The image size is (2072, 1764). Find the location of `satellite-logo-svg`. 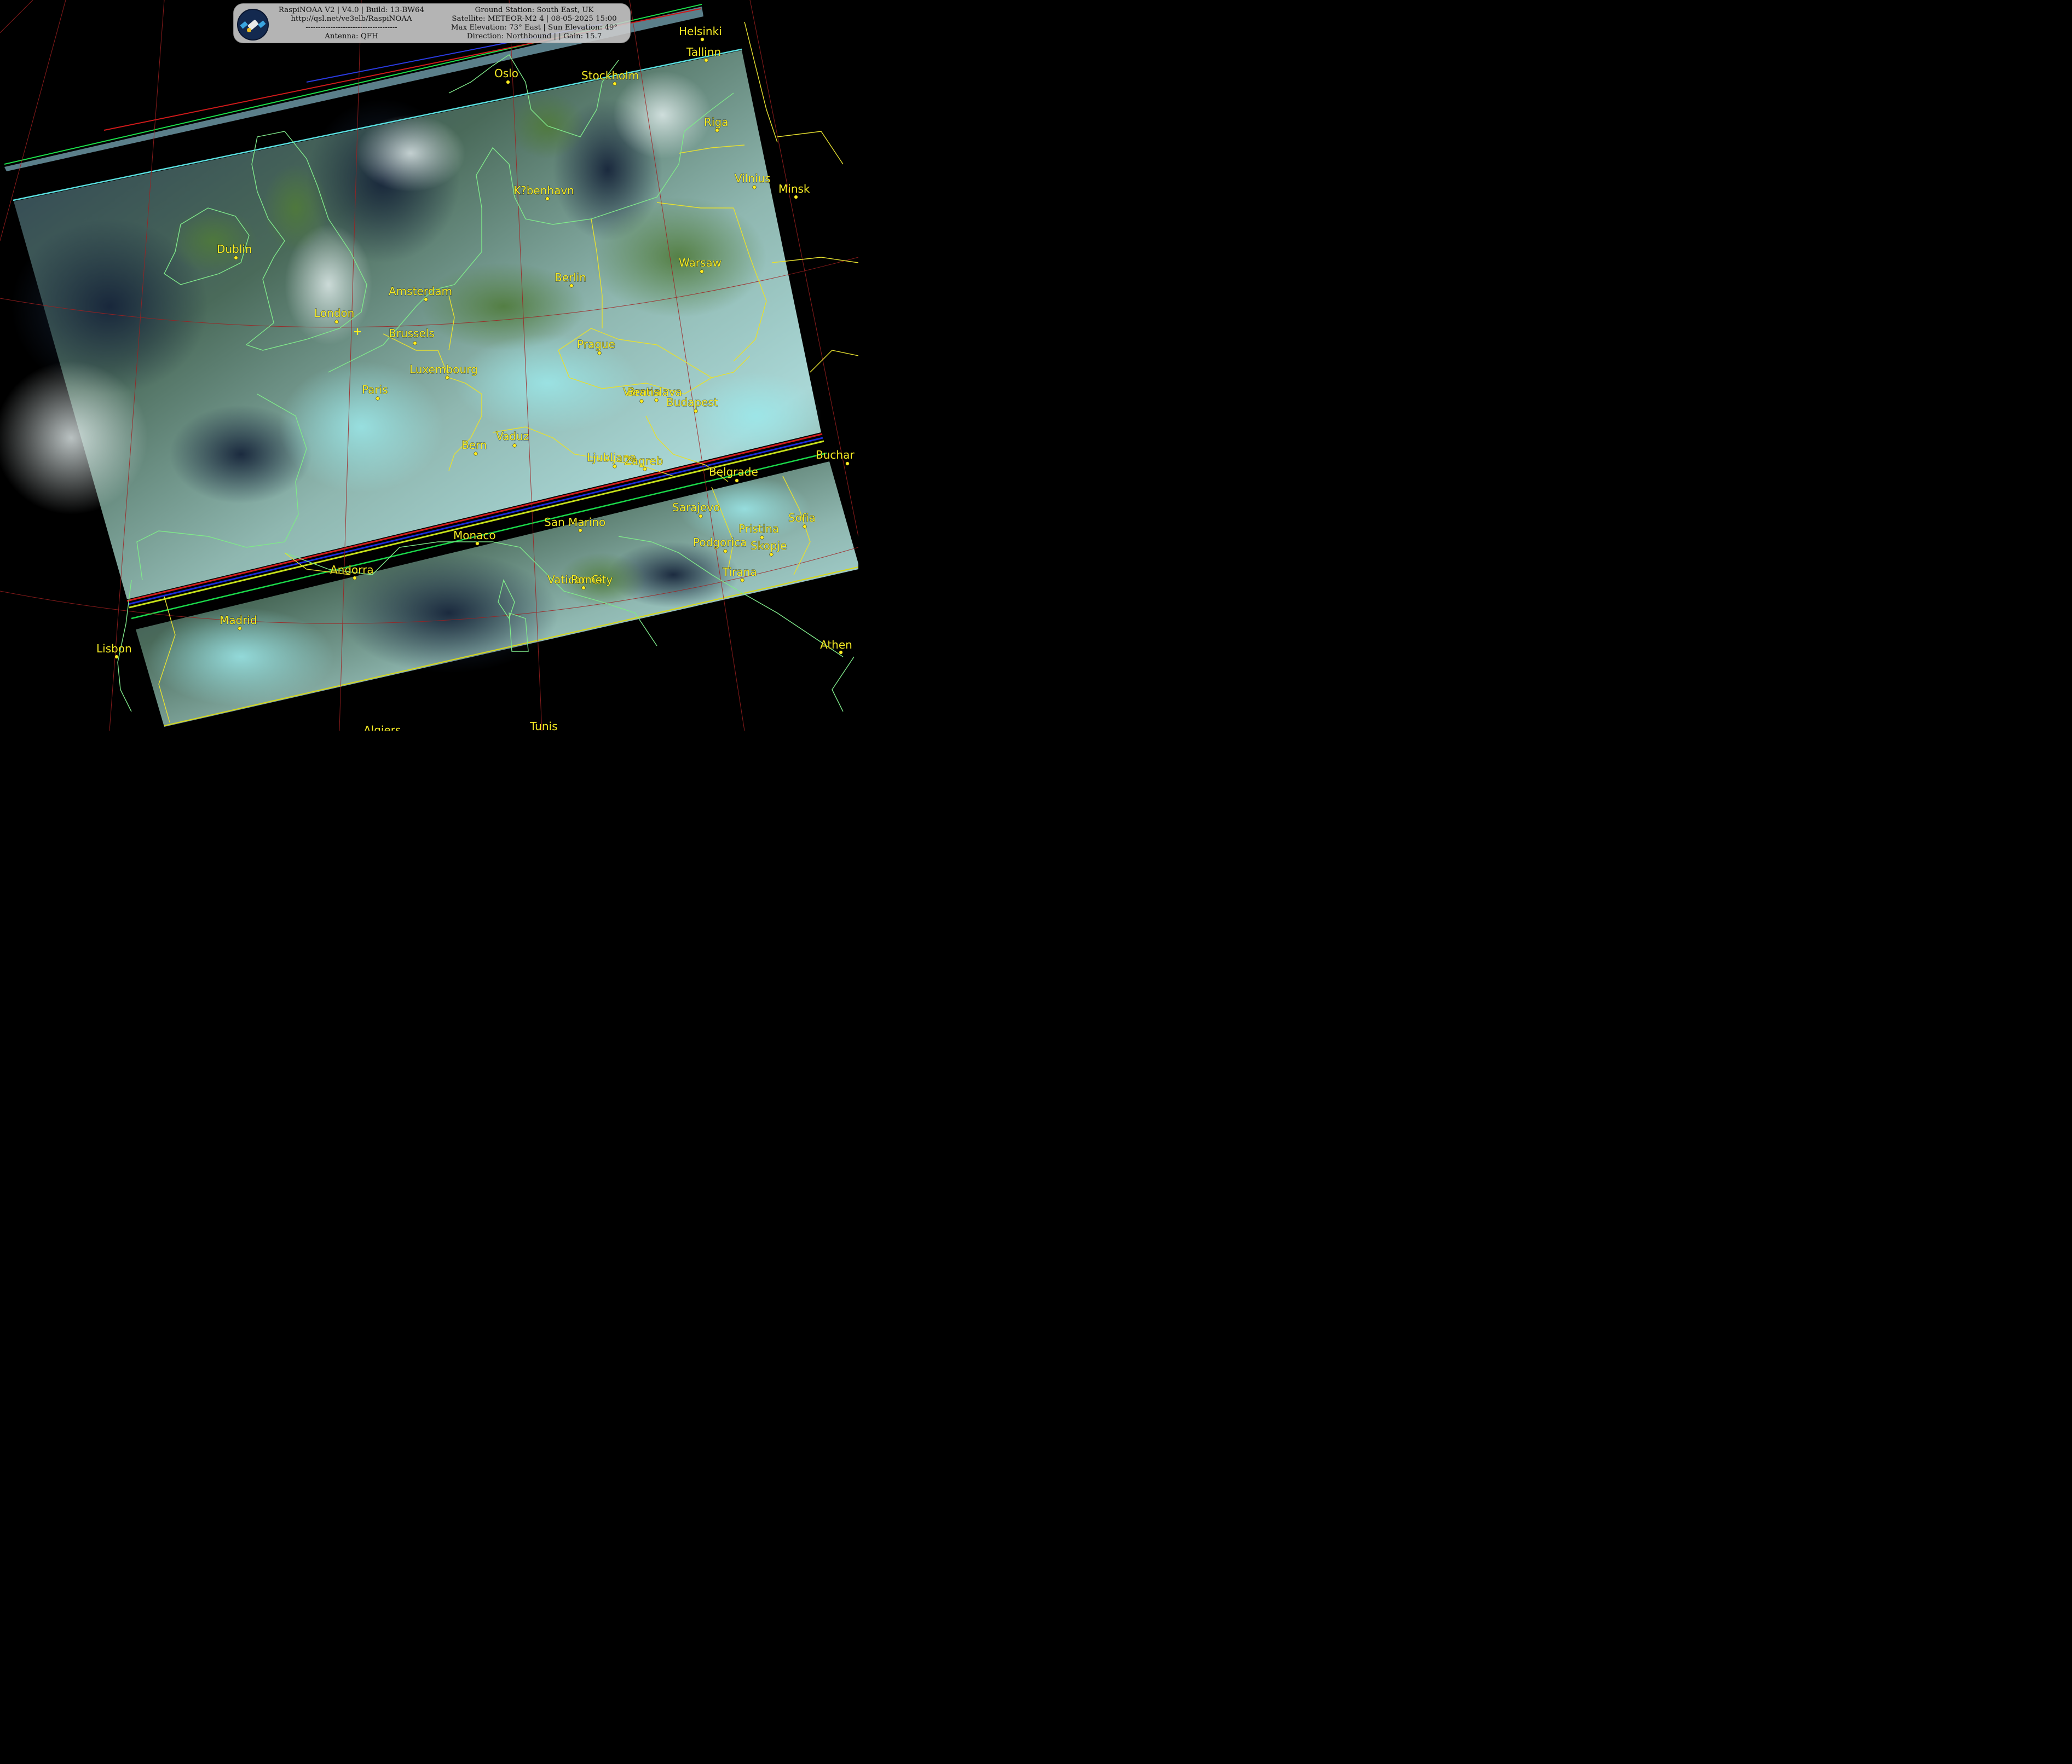

satellite-logo-svg is located at coordinates (253, 26).